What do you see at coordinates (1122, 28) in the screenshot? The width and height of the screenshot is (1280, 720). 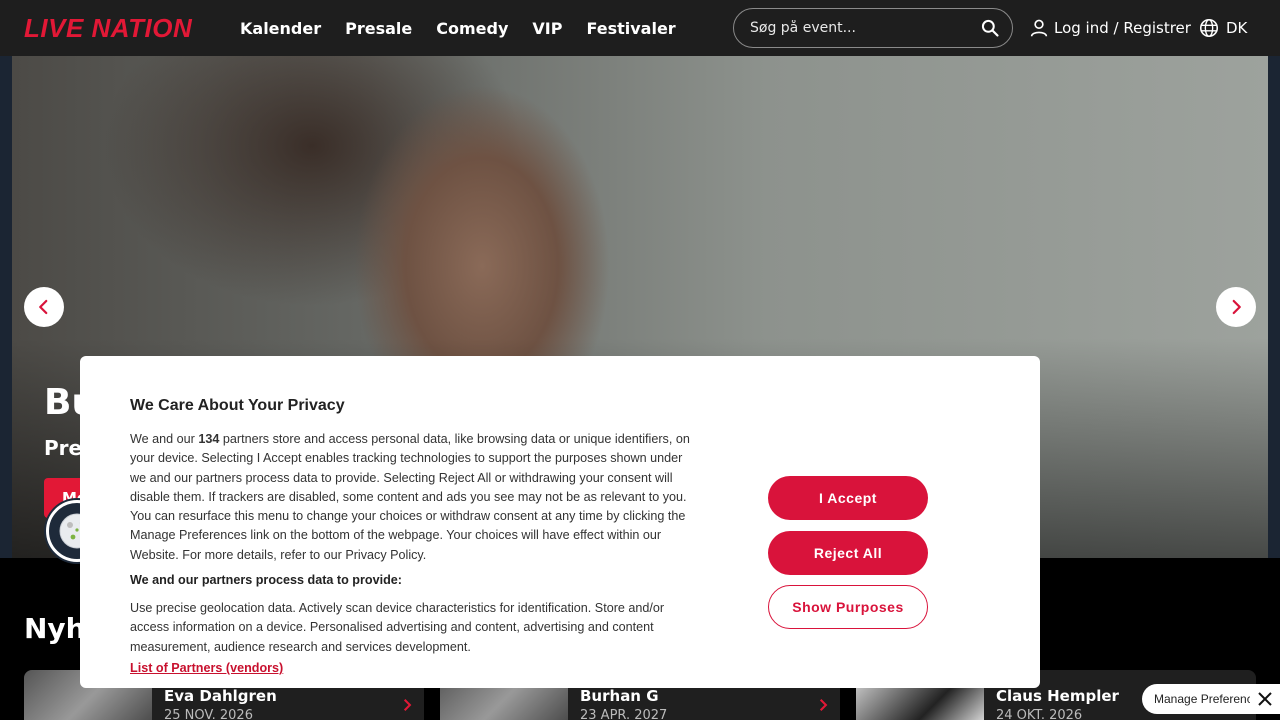 I see `login-label: Log ind / Registrer` at bounding box center [1122, 28].